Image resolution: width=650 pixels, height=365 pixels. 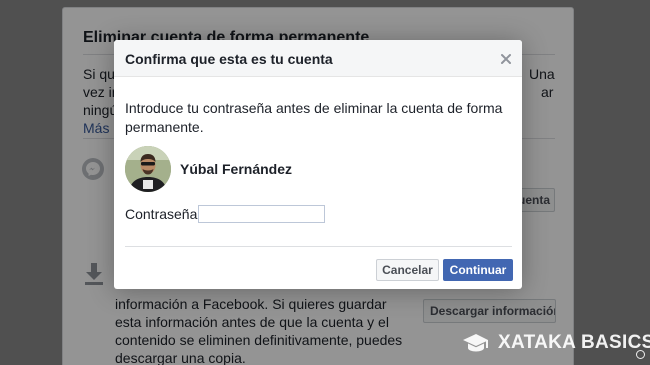 What do you see at coordinates (229, 59) in the screenshot?
I see `dialog-title: Confirma que esta es tu cuenta` at bounding box center [229, 59].